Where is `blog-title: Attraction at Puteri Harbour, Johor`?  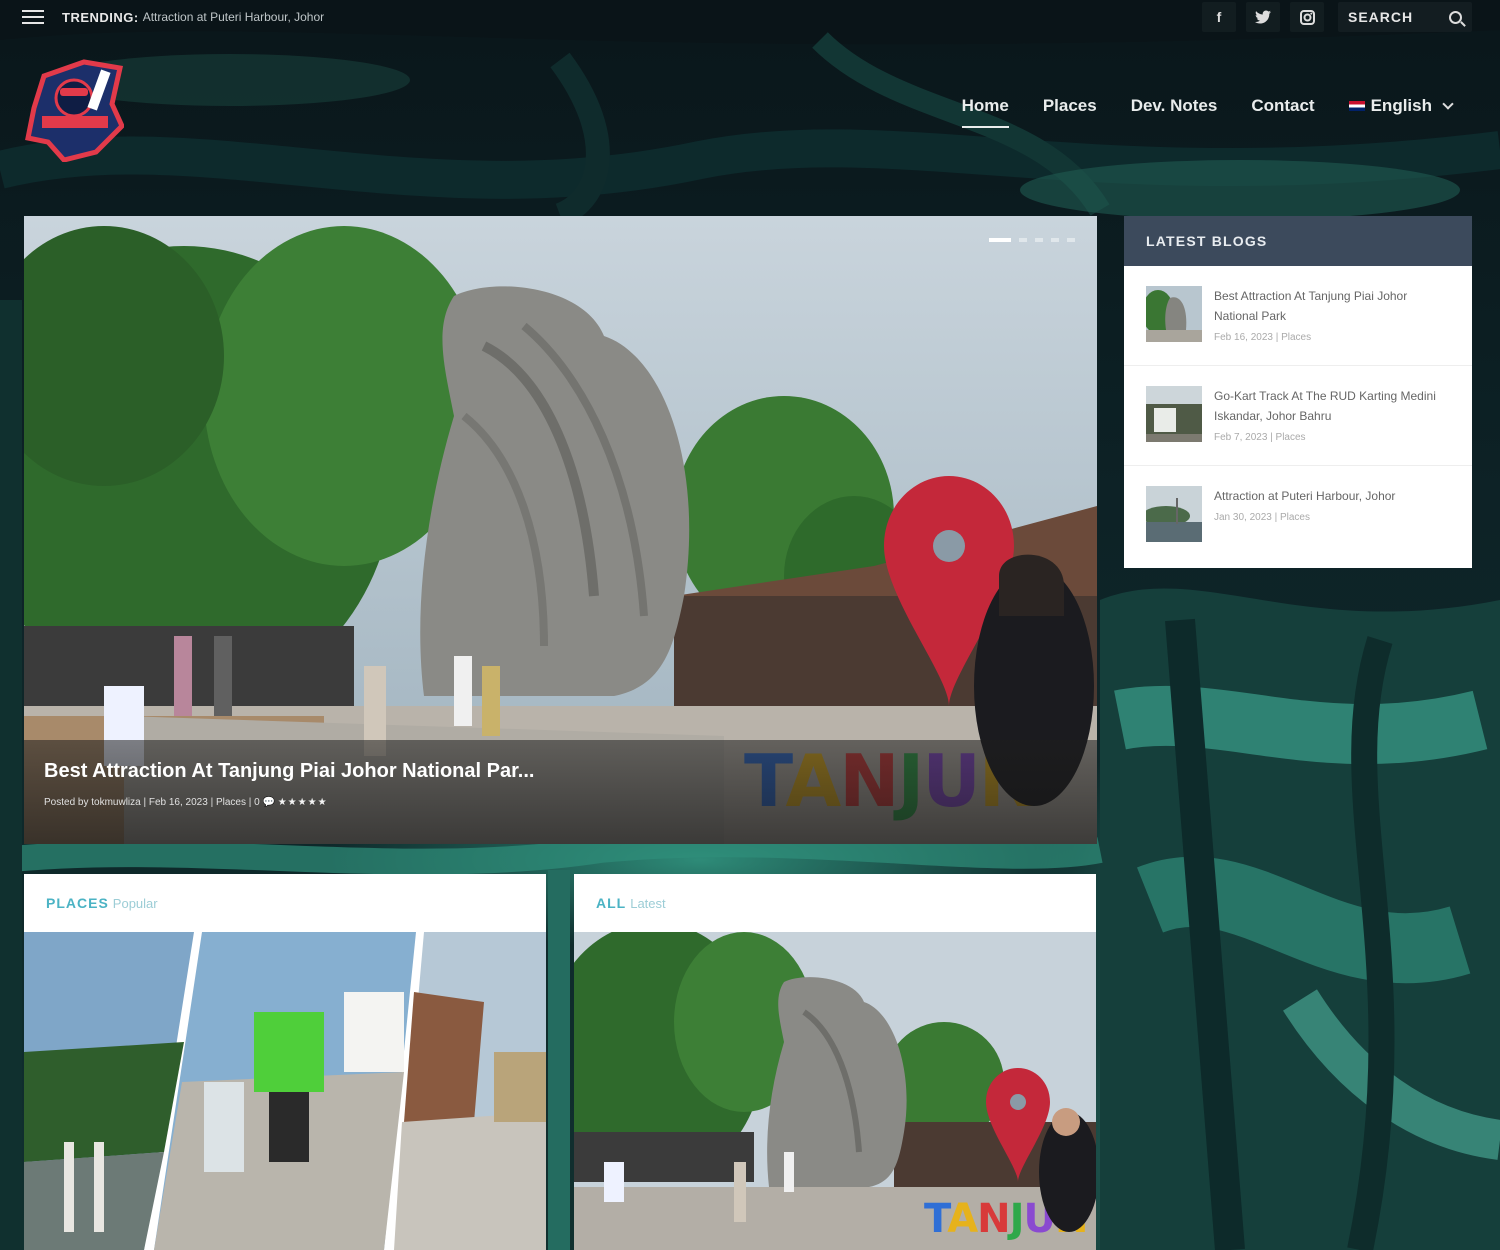 blog-title: Attraction at Puteri Harbour, Johor is located at coordinates (1304, 496).